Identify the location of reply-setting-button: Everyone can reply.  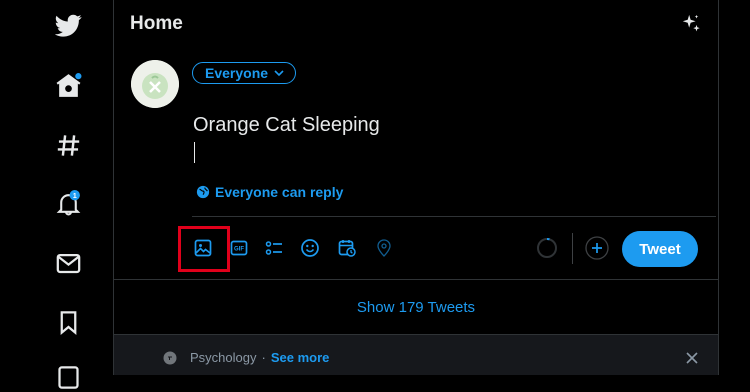
(269, 192).